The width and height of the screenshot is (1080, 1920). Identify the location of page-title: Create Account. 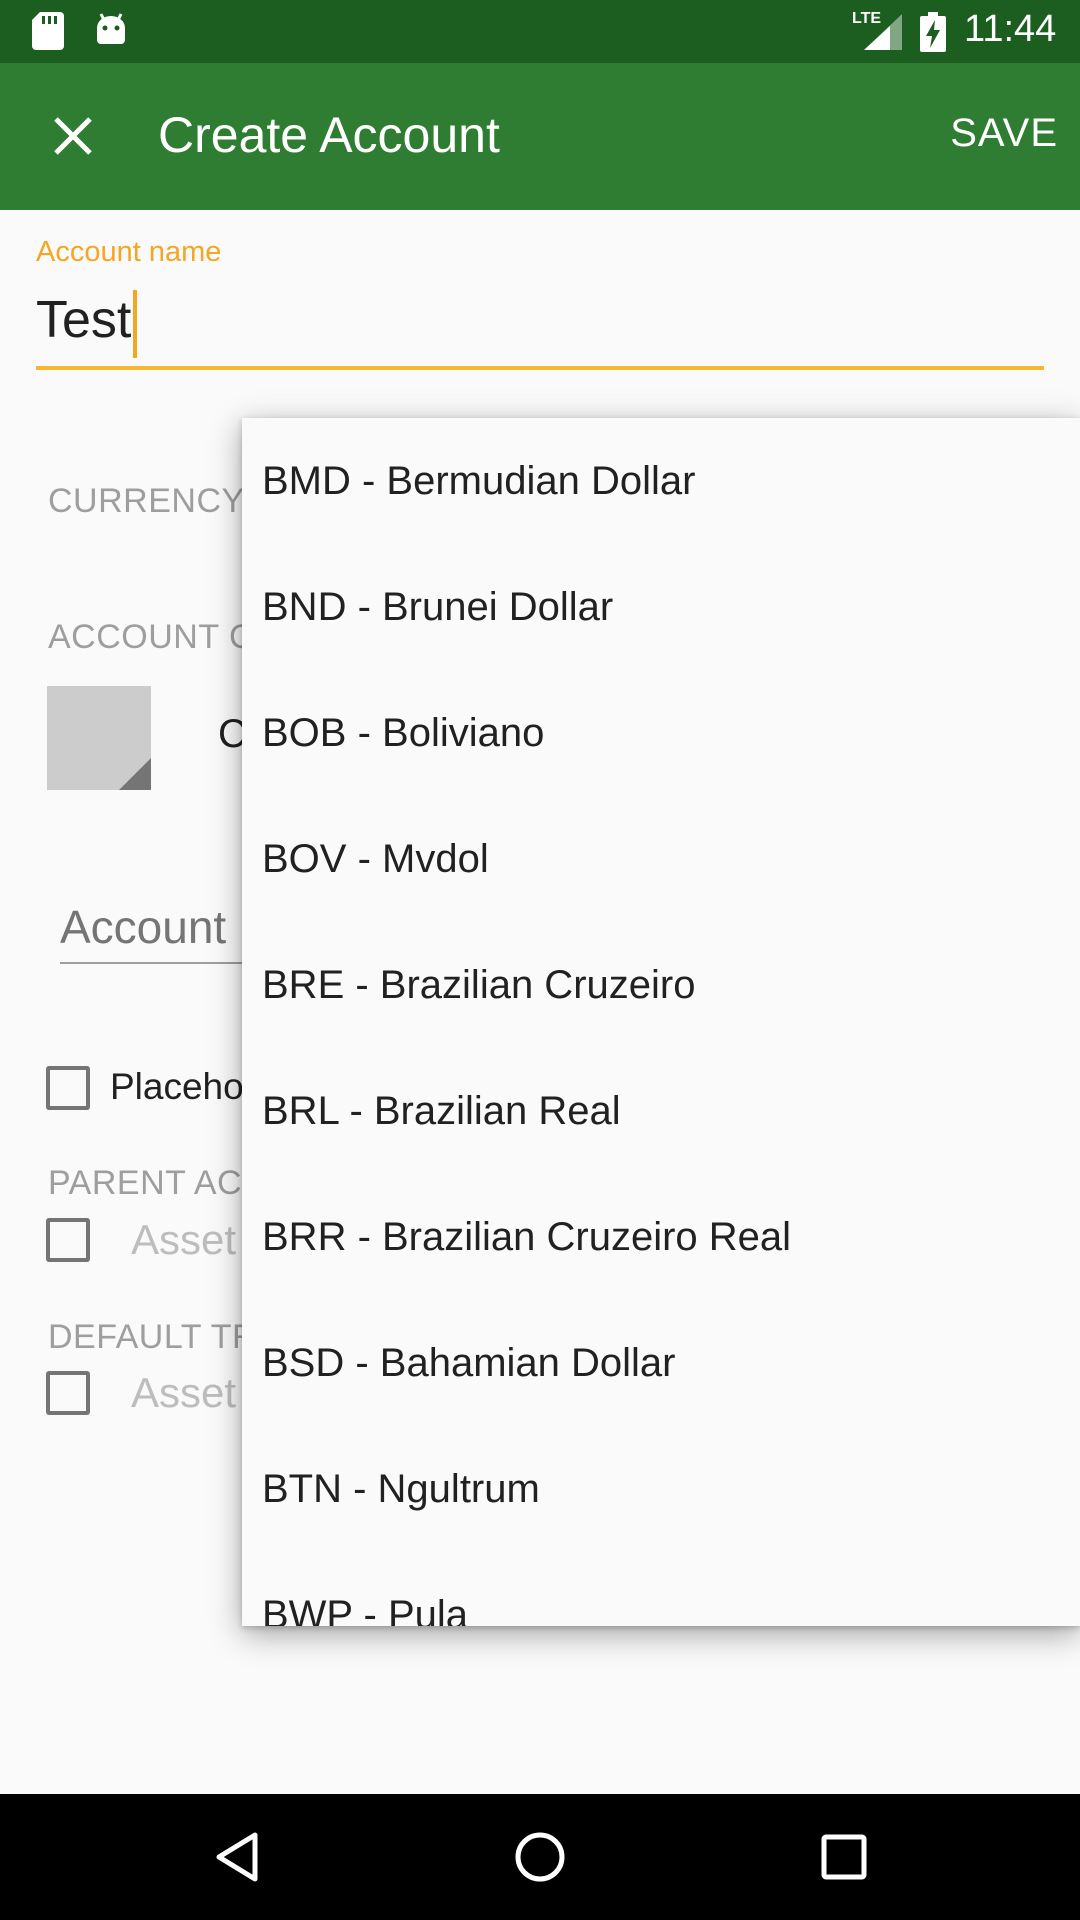
(329, 135).